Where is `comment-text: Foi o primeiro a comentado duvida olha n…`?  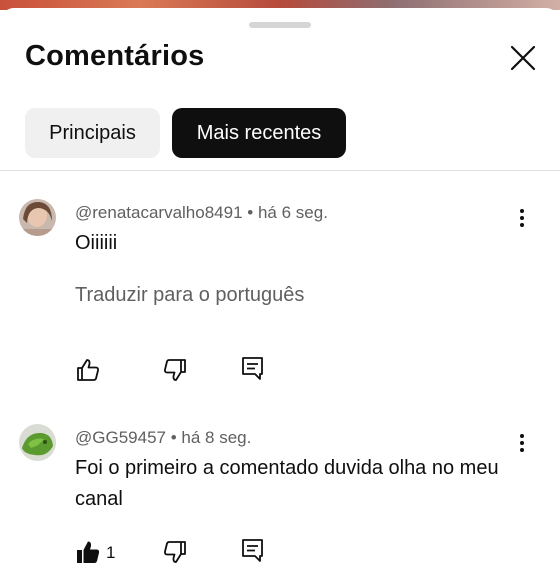
comment-text: Foi o primeiro a comentado duvida olha n… is located at coordinates (287, 483).